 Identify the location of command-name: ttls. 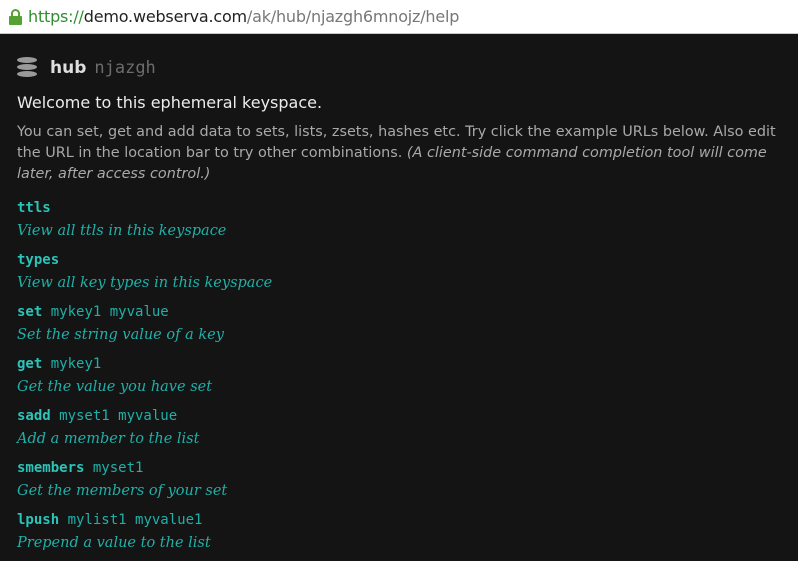
(34, 208).